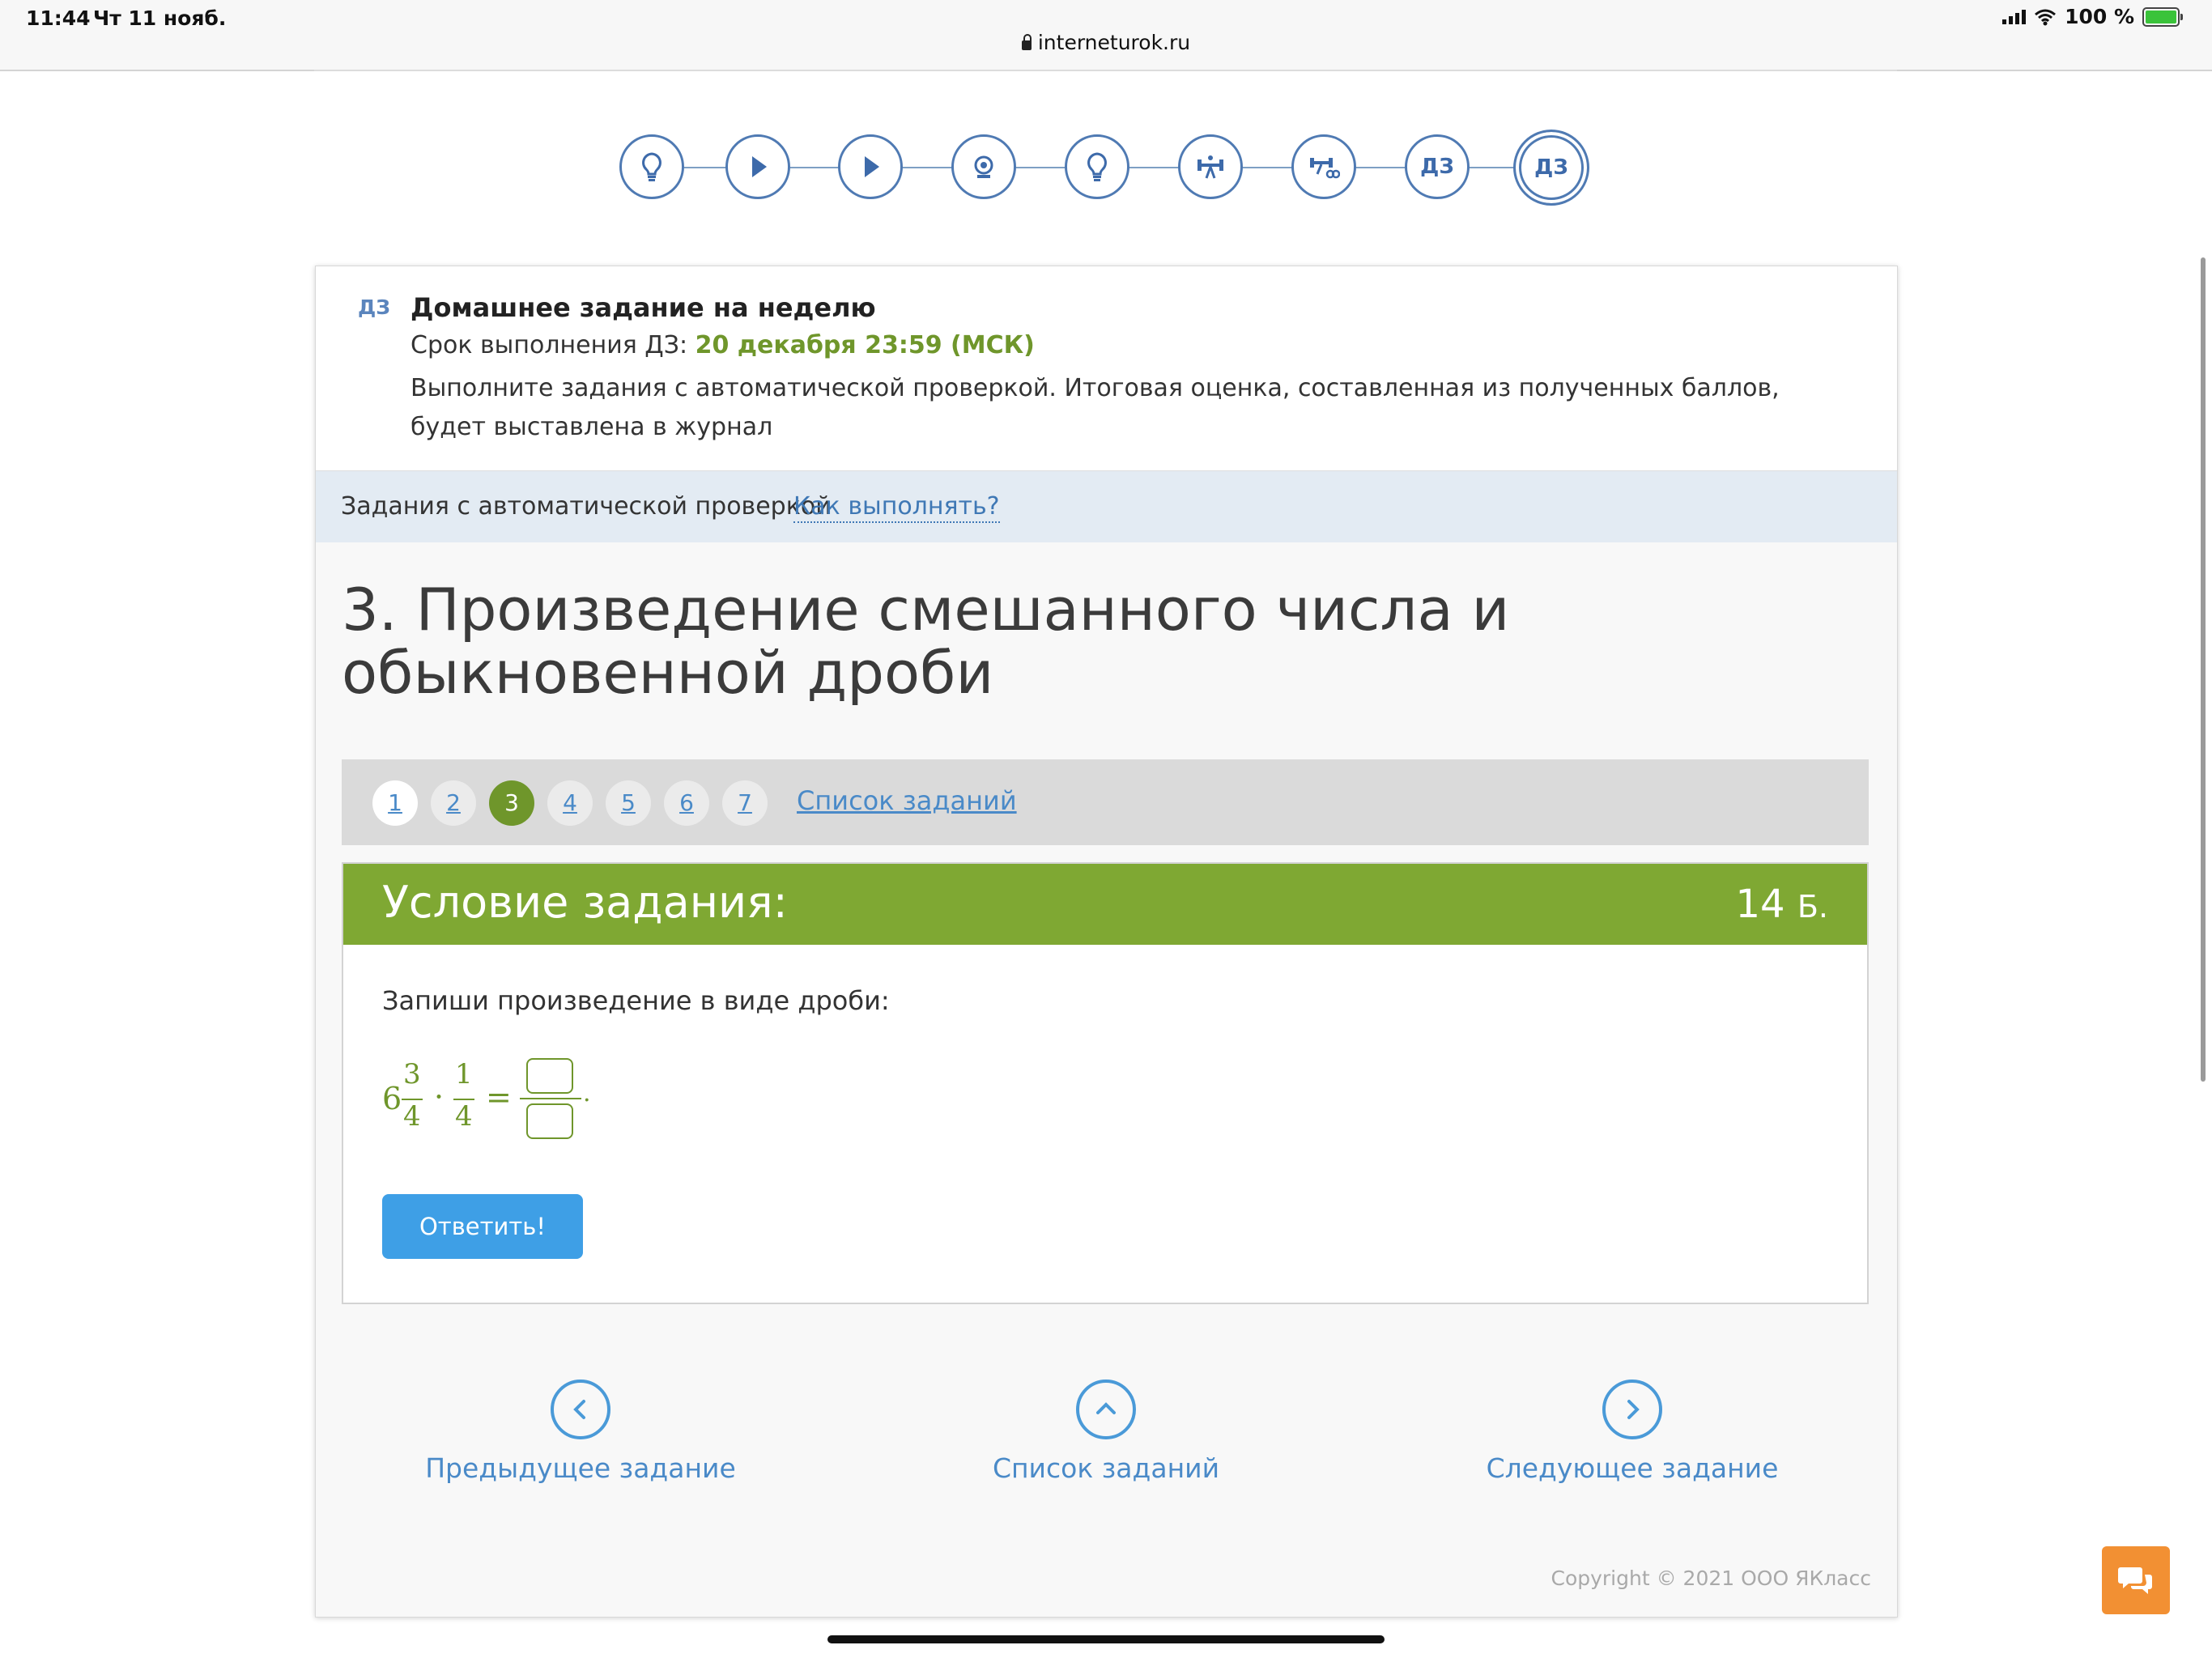  What do you see at coordinates (551, 1098) in the screenshot?
I see `answer-fraction-bar` at bounding box center [551, 1098].